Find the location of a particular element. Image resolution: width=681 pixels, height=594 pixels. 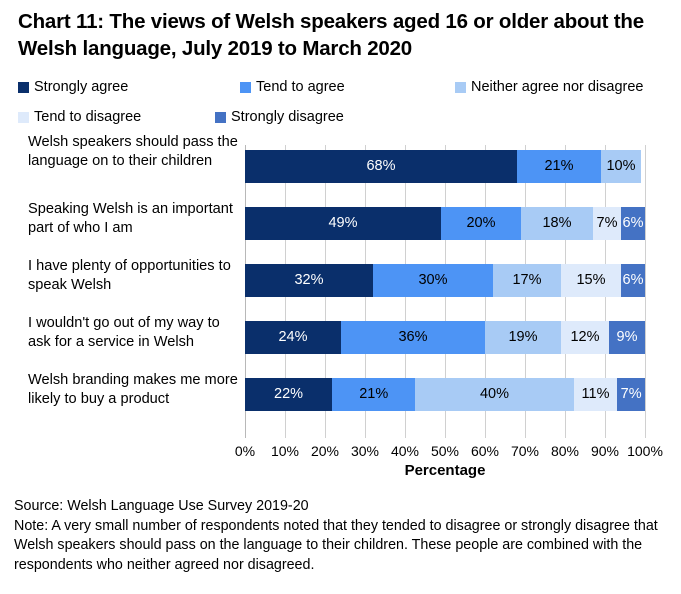

legend-item-0: Strongly agree is located at coordinates (73, 87).